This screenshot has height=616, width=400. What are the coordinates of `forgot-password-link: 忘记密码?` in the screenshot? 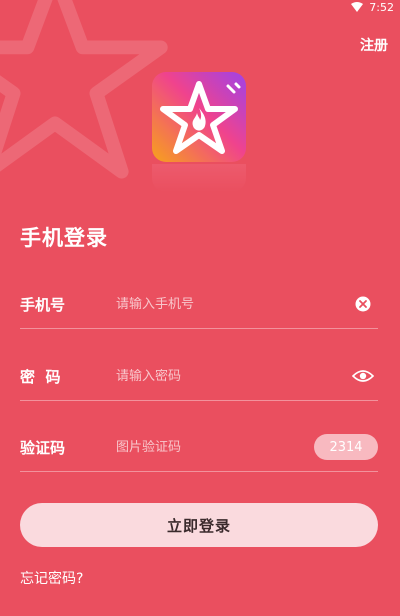 It's located at (51, 578).